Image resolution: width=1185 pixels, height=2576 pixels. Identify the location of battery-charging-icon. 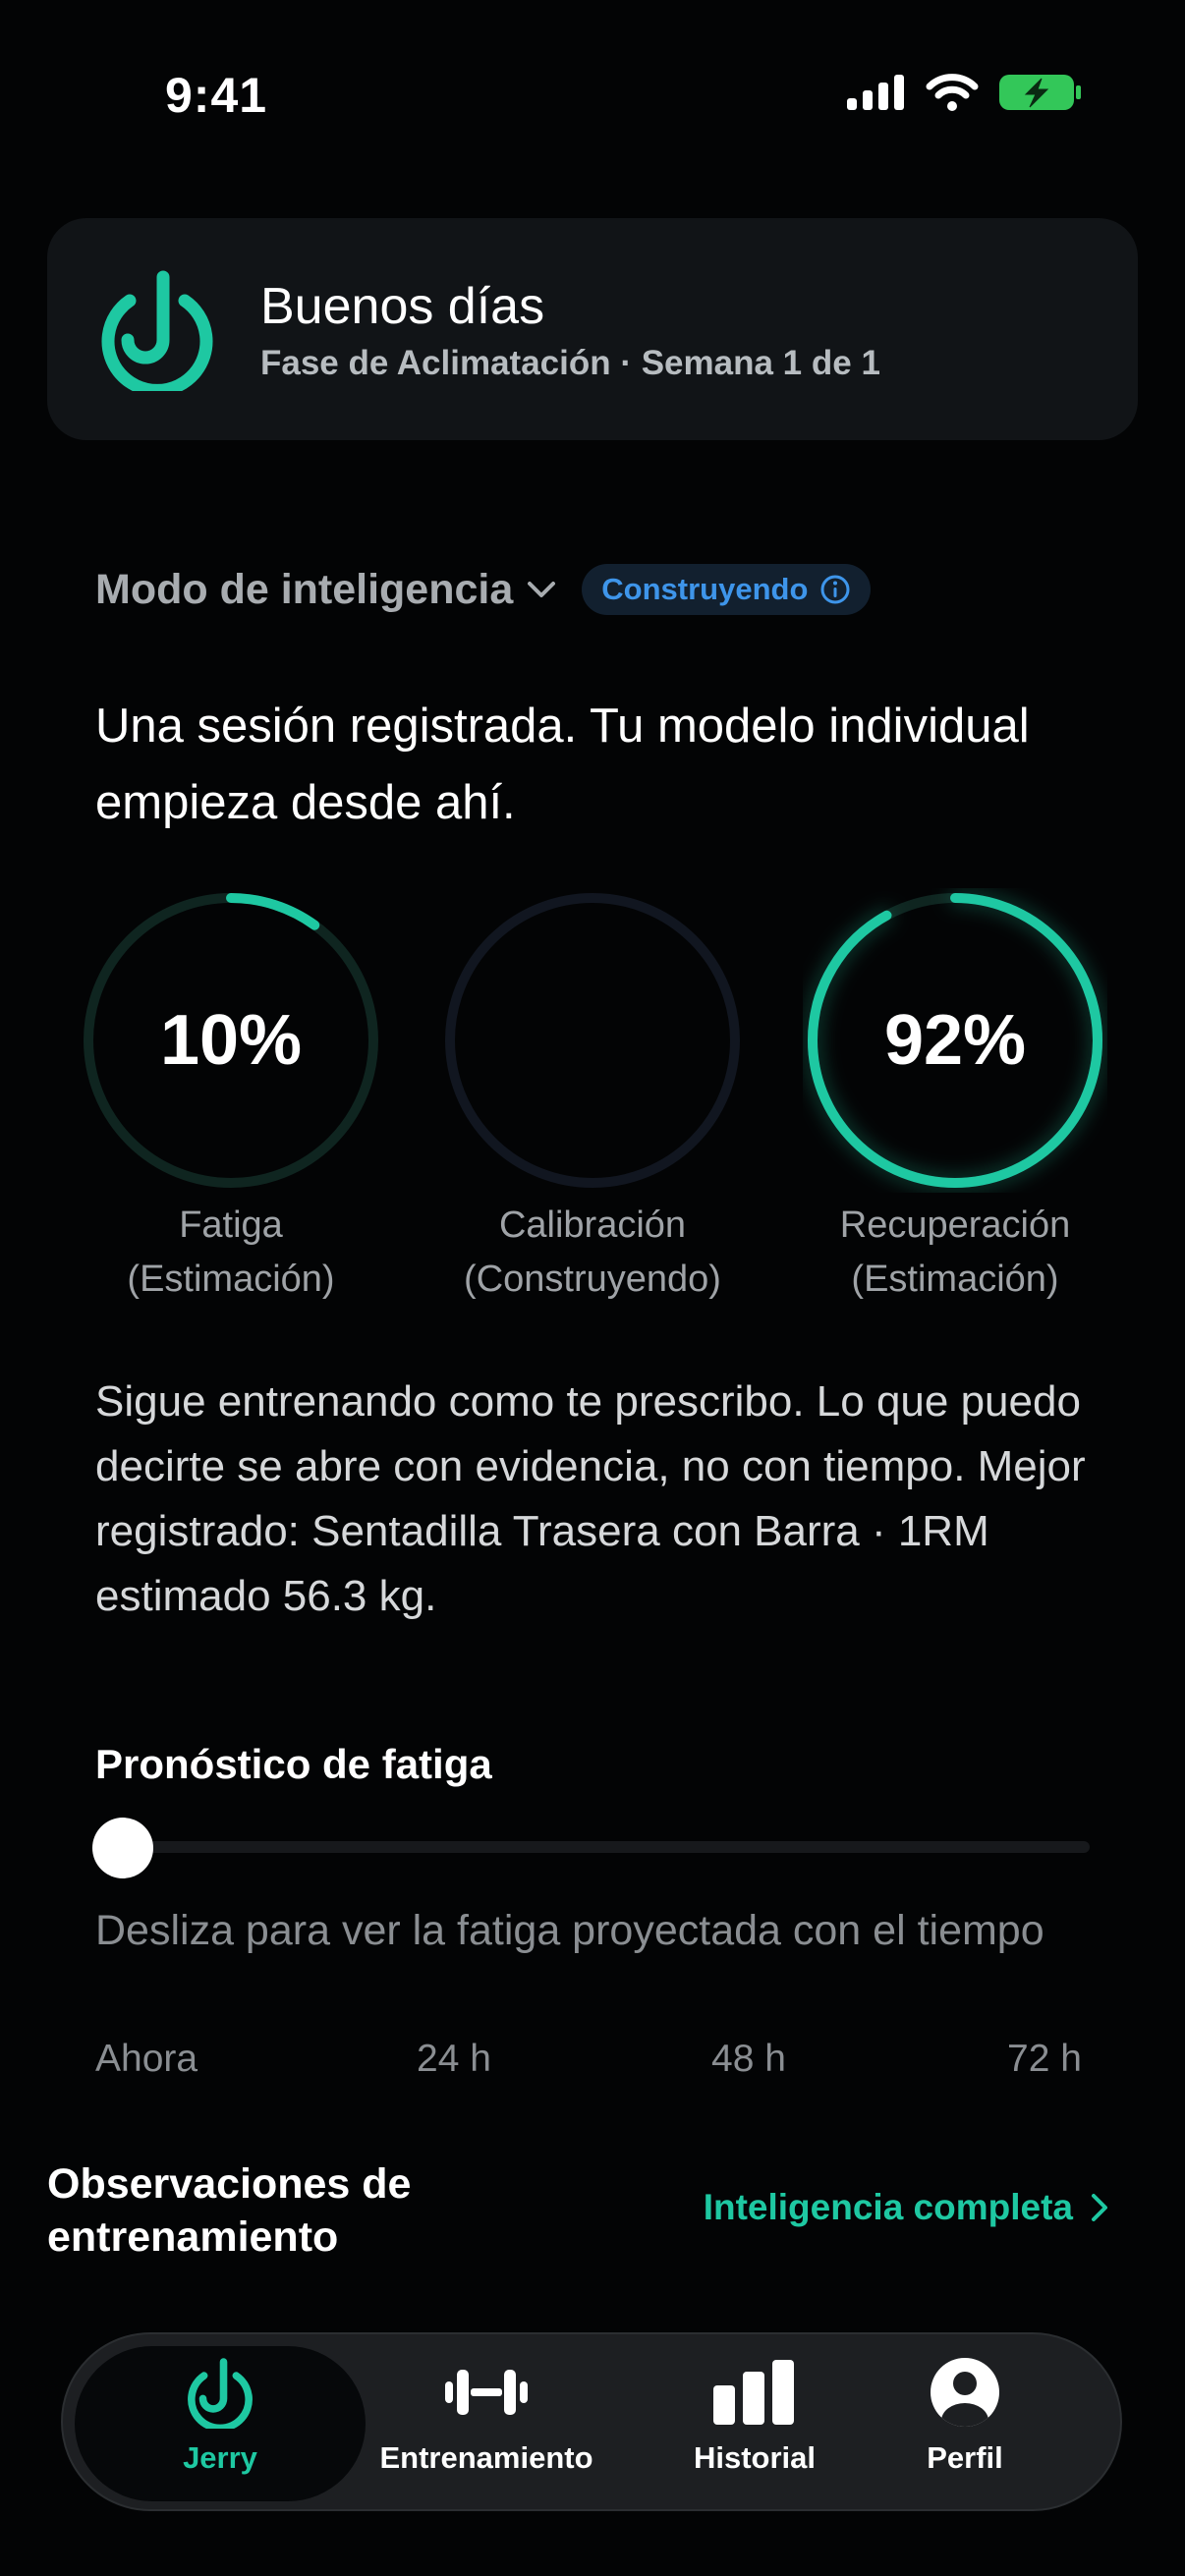
(1040, 92).